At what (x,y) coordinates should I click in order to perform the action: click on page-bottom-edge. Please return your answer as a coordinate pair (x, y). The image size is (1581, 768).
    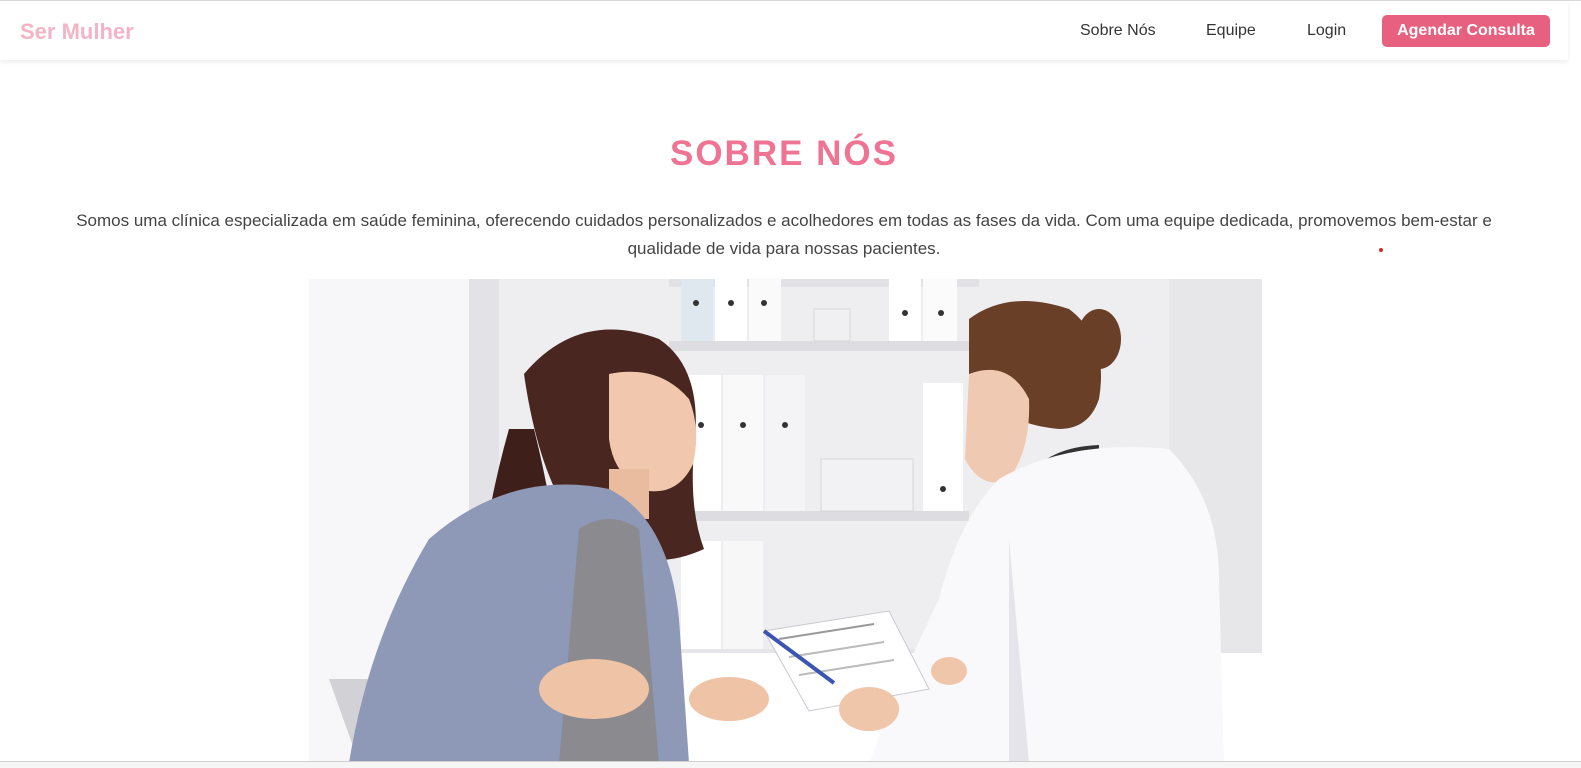
    Looking at the image, I should click on (790, 764).